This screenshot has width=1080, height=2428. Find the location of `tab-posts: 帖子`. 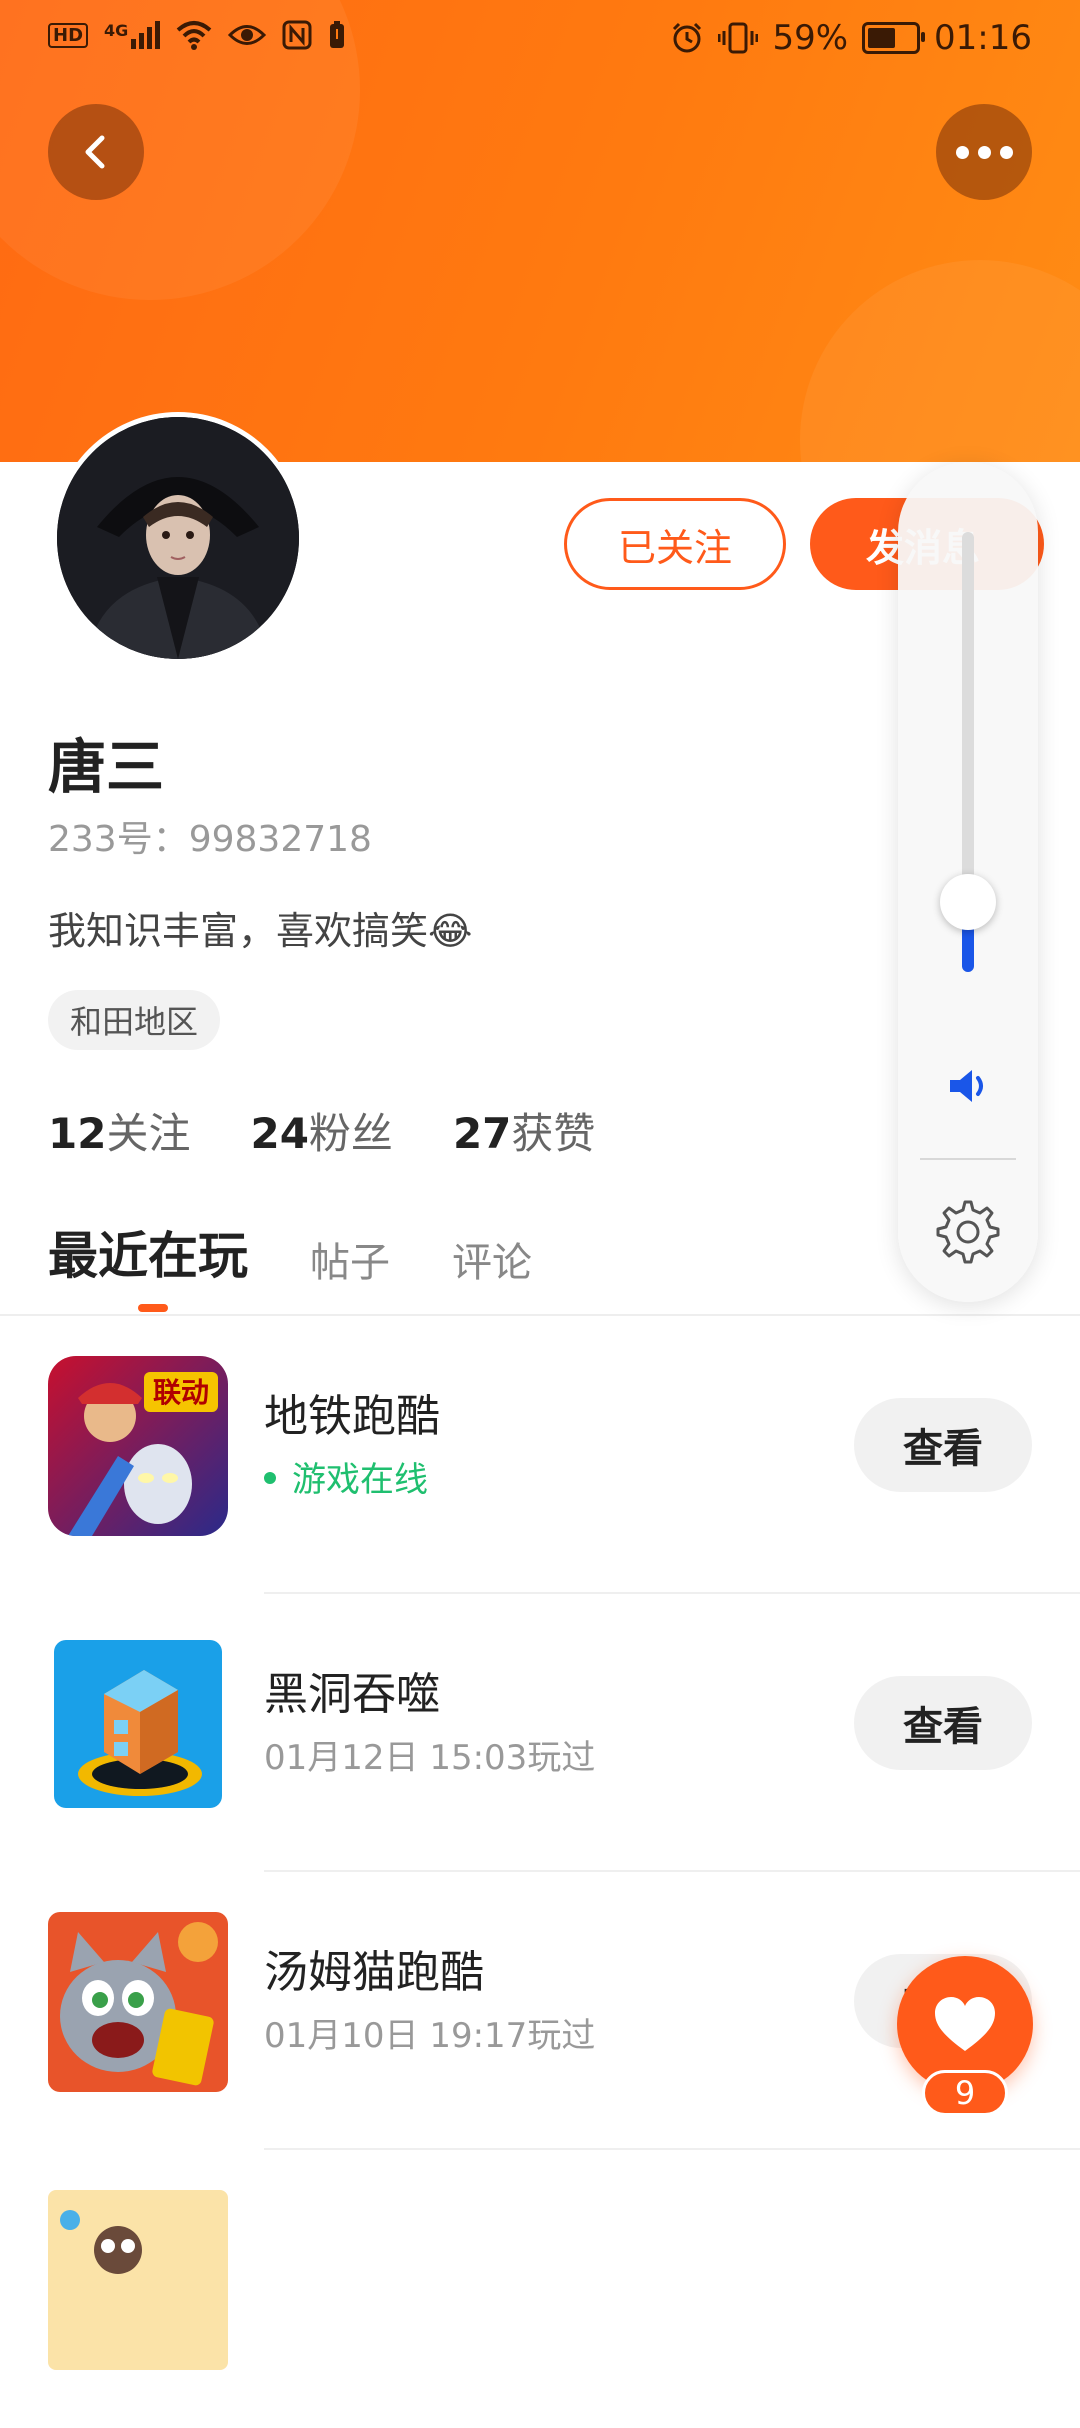

tab-posts: 帖子 is located at coordinates (350, 1259).